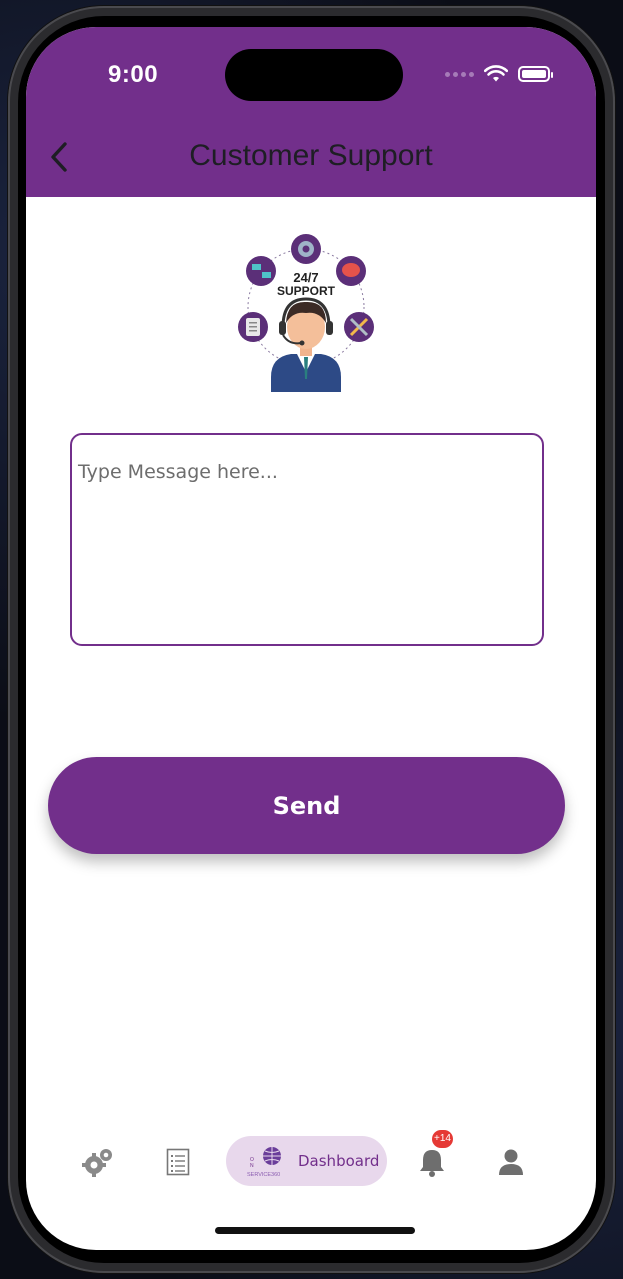  What do you see at coordinates (459, 74) in the screenshot?
I see `signal-icon` at bounding box center [459, 74].